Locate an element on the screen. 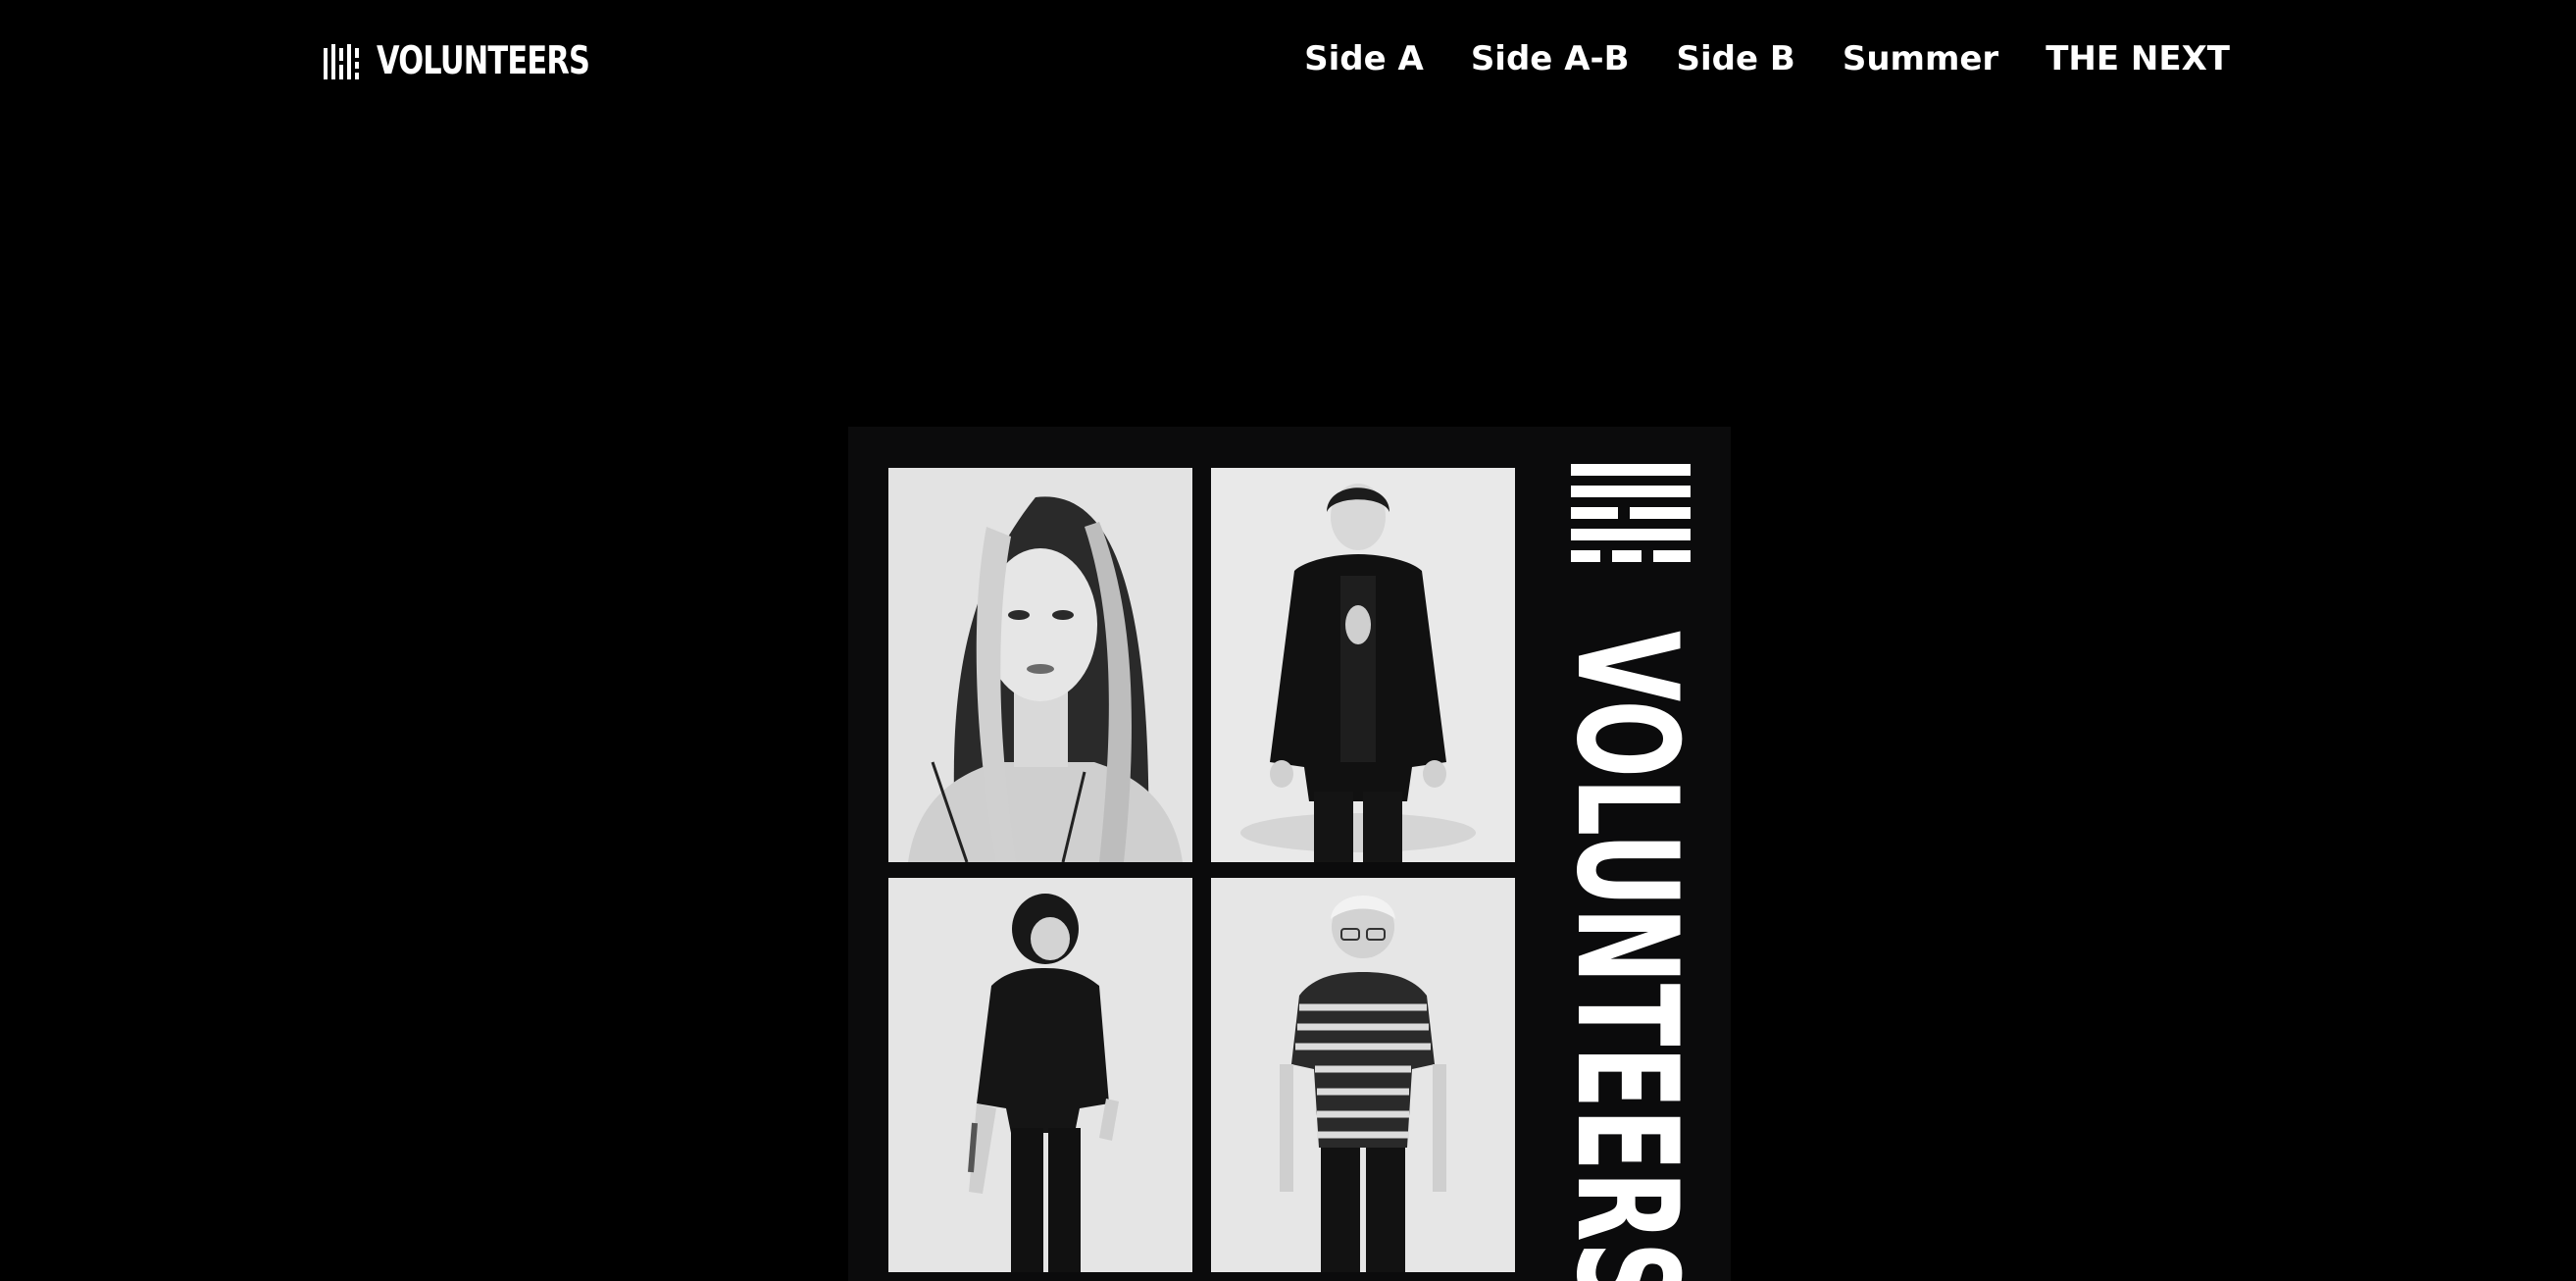  cover-title-text: VOLUNTEERS is located at coordinates (1630, 956).